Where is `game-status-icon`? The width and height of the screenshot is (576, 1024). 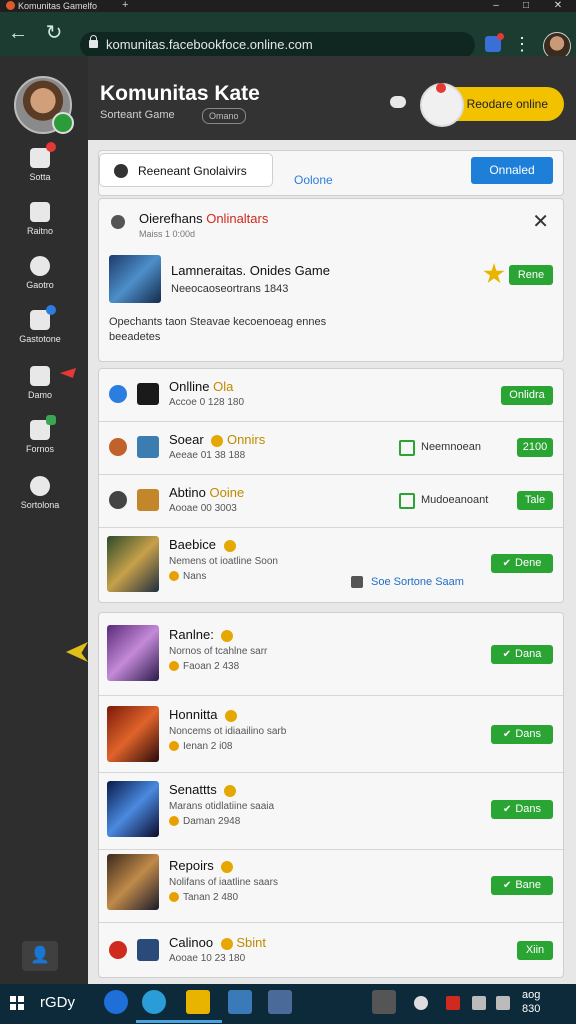 game-status-icon is located at coordinates (118, 950).